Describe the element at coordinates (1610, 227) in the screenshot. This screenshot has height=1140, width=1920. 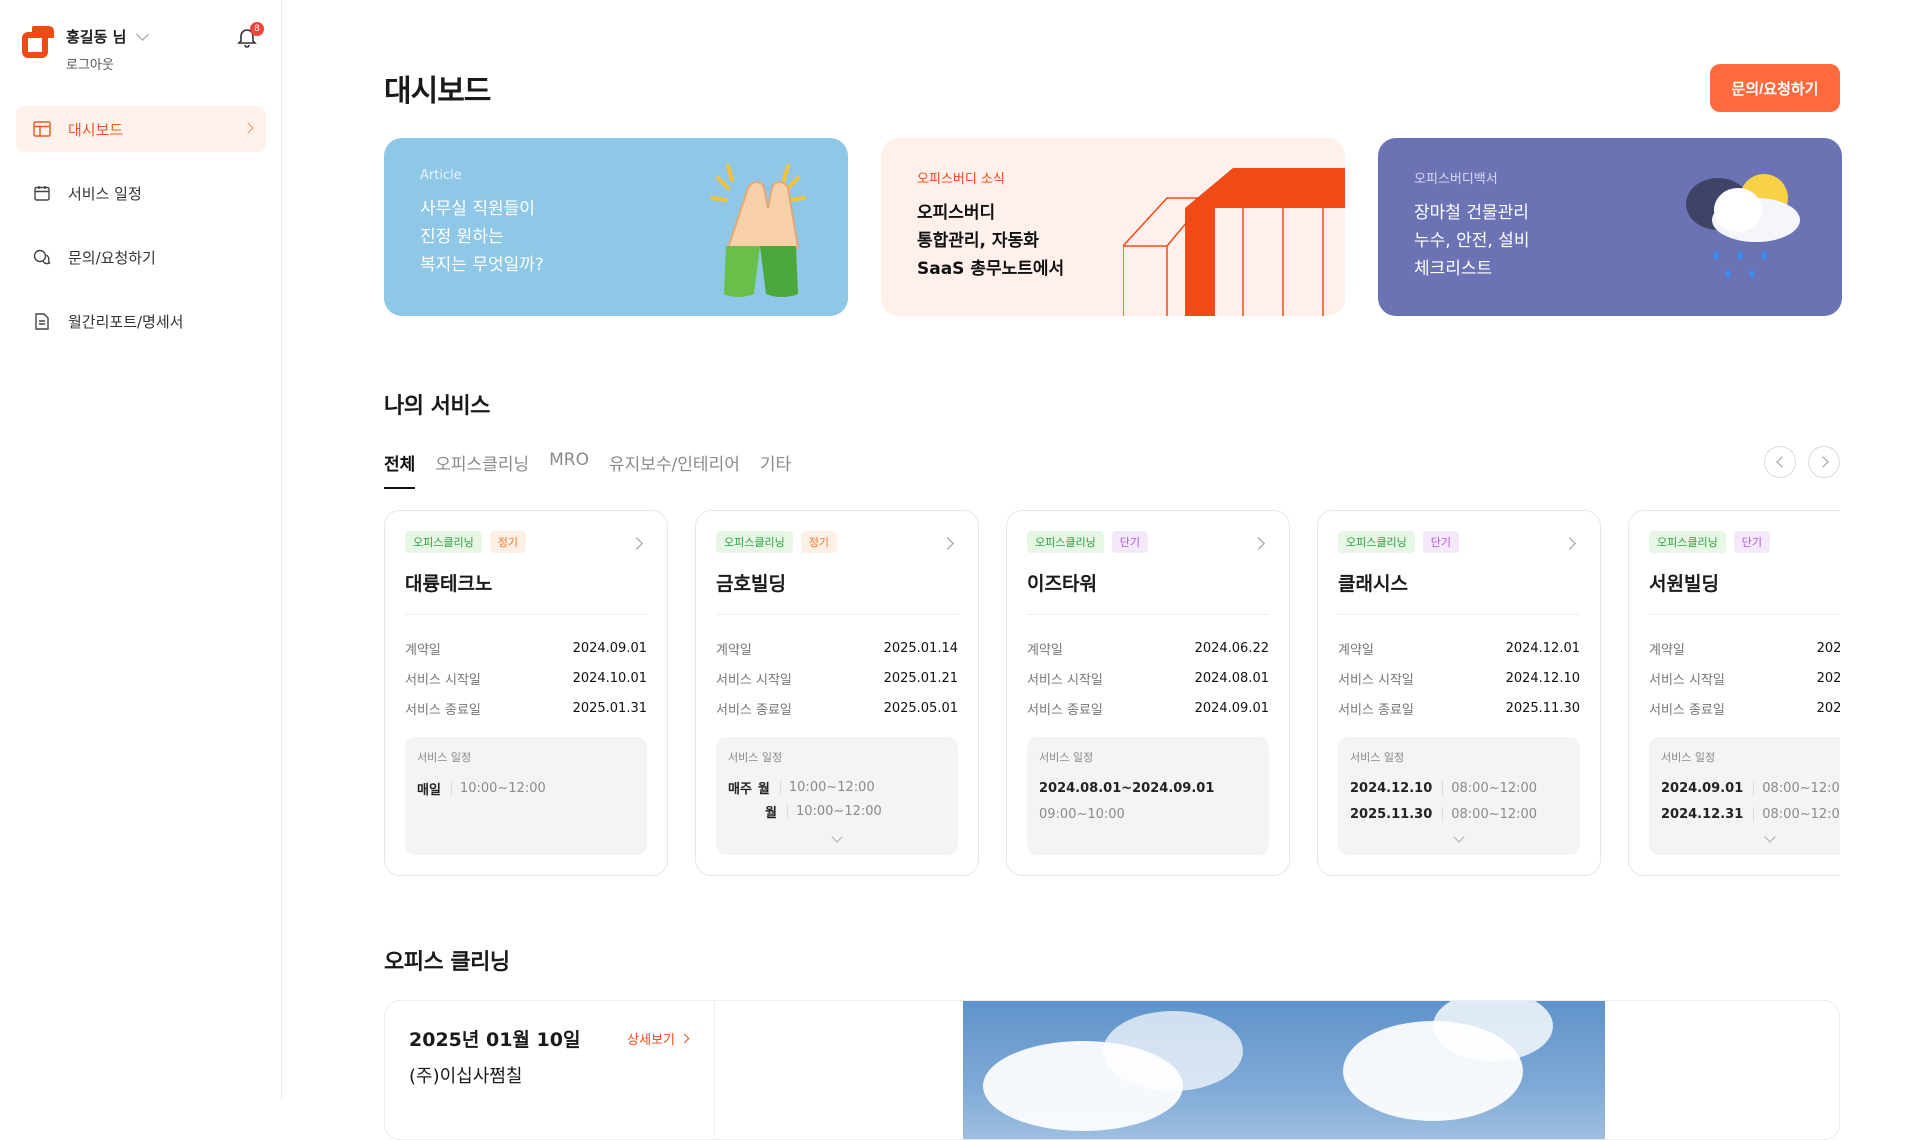
I see `banner-whitepaper: 오피스버디백서 장마철 건물관리 누수, 안전, 설비 체크리스트` at that location.